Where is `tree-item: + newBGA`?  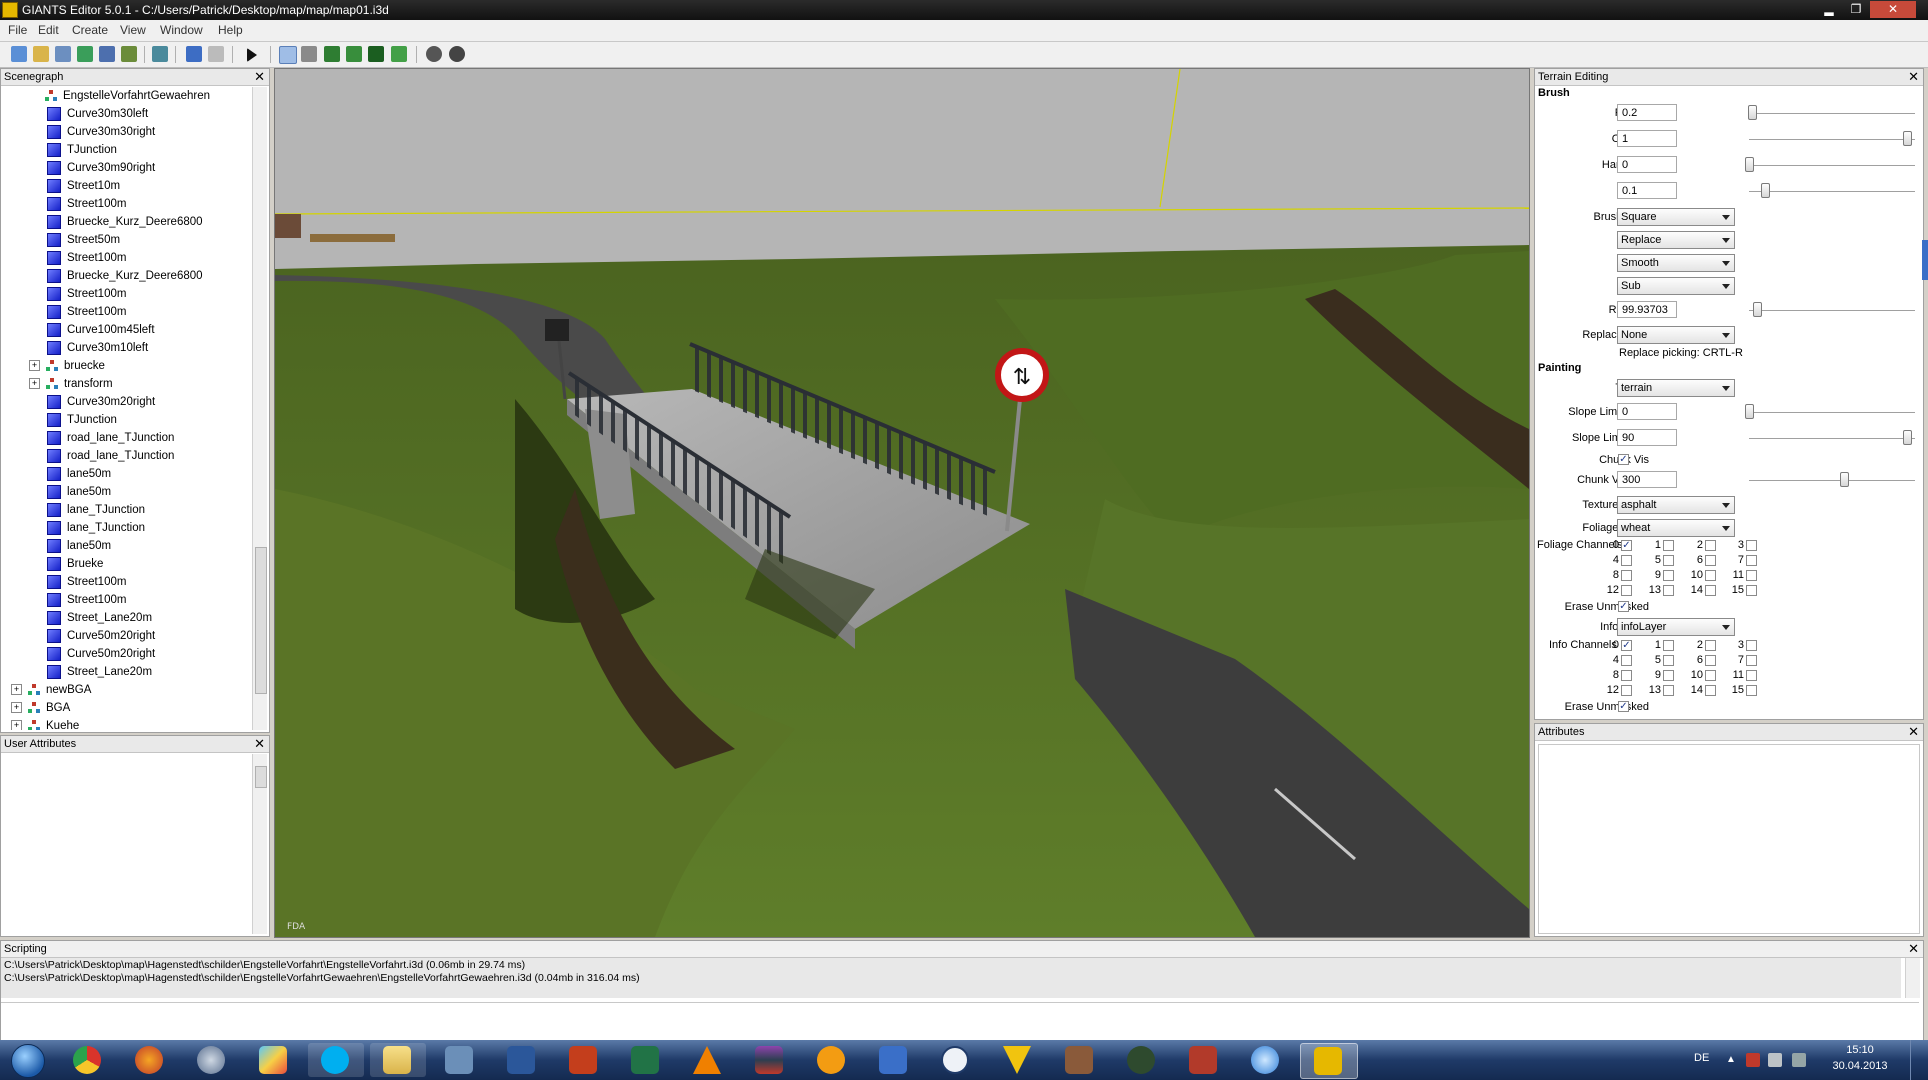 tree-item: + newBGA is located at coordinates (51, 690).